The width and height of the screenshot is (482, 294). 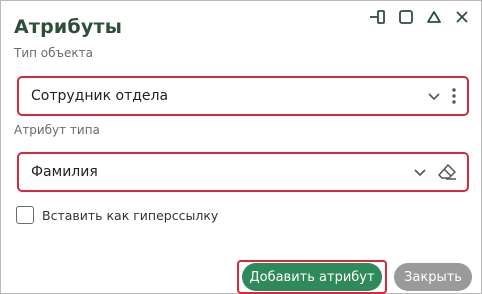 I want to click on close-button: Закрыть, so click(x=433, y=277).